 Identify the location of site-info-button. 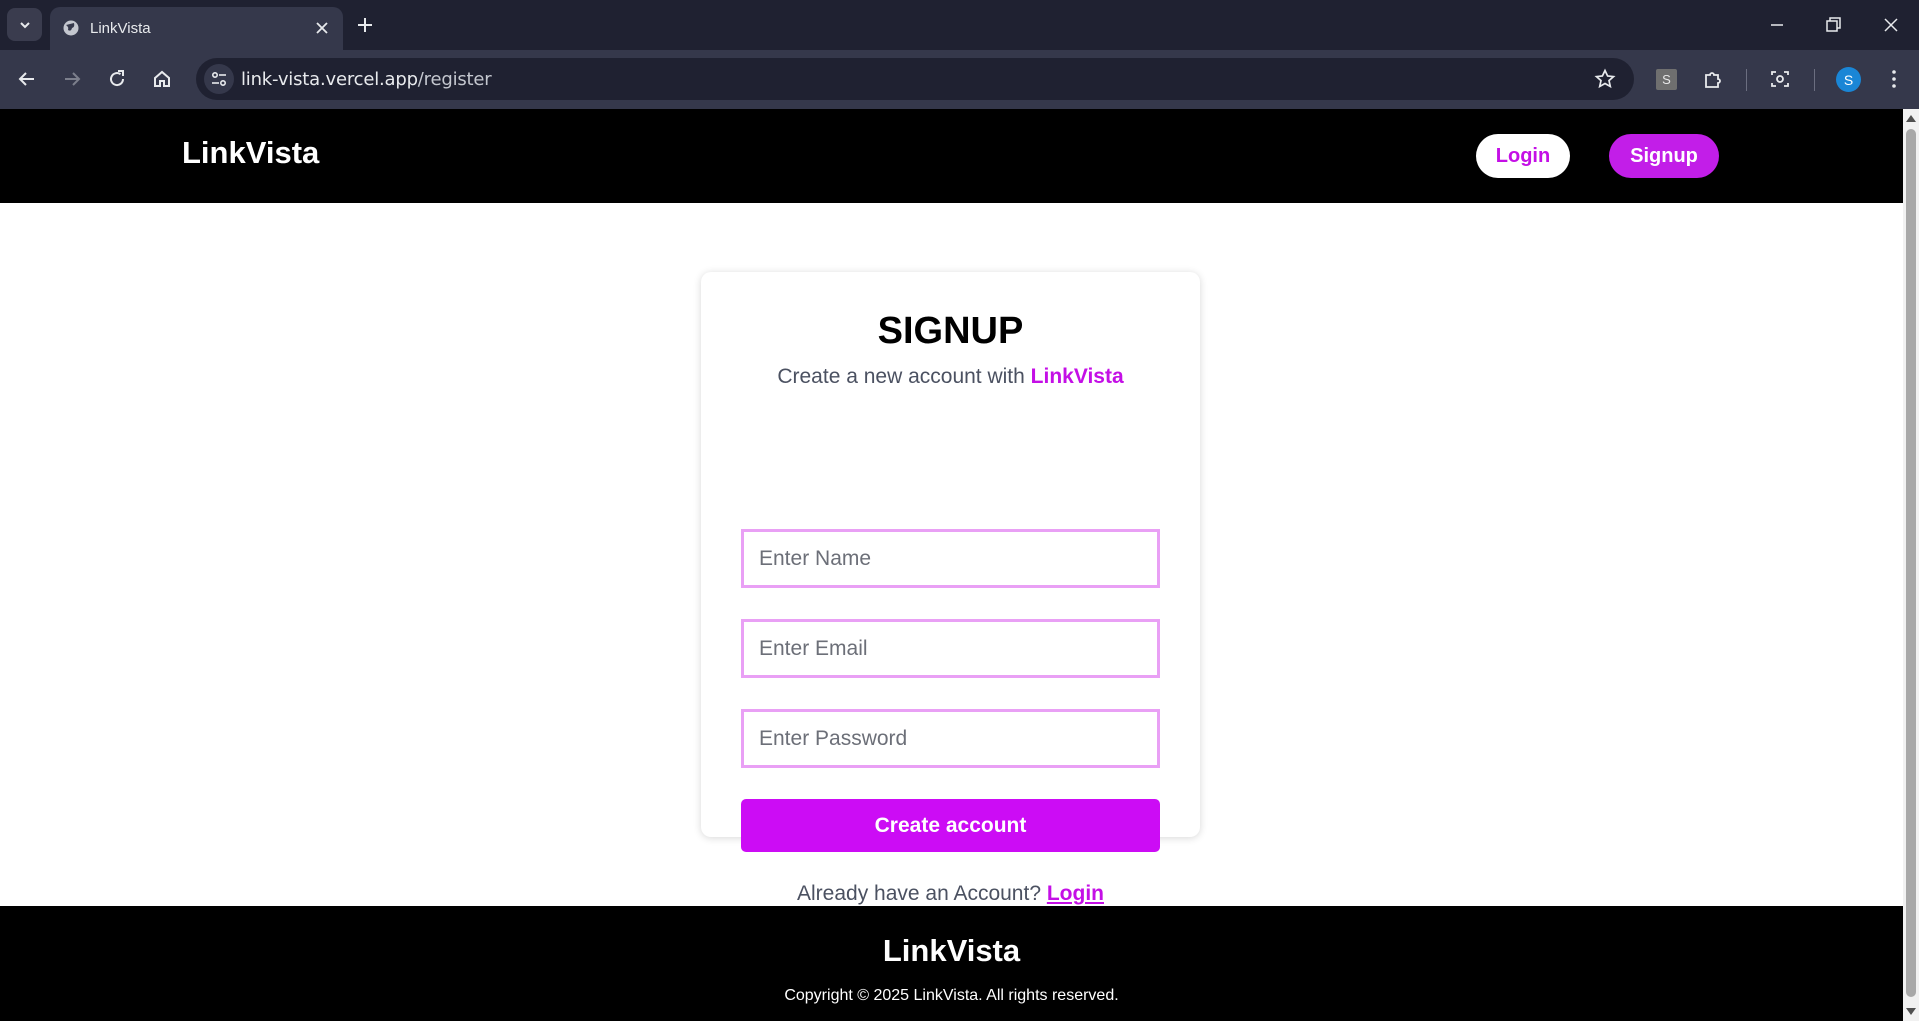
(219, 79).